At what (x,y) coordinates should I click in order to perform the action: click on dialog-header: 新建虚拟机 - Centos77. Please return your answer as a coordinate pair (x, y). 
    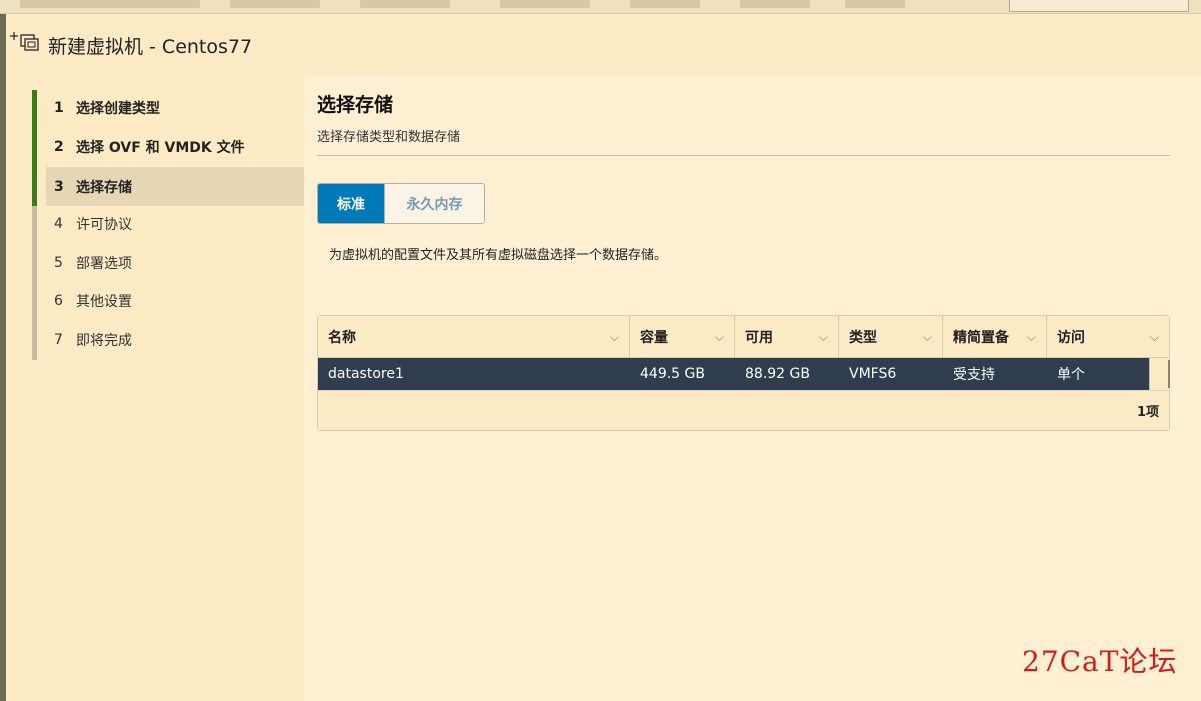
    Looking at the image, I should click on (603, 45).